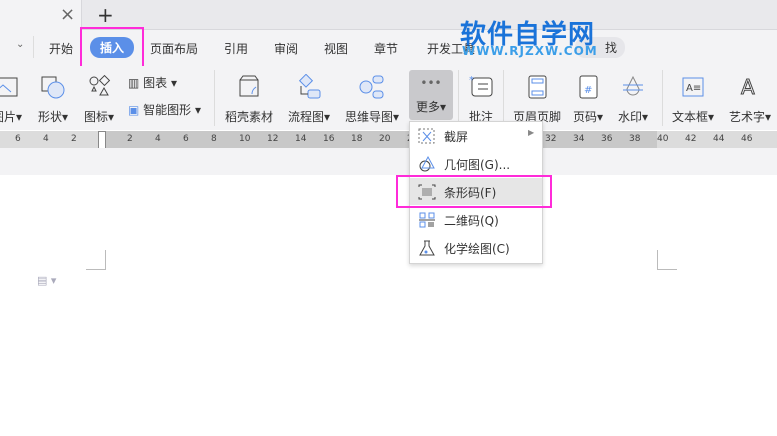  What do you see at coordinates (11, 99) in the screenshot?
I see `picture-button: 图片▾` at bounding box center [11, 99].